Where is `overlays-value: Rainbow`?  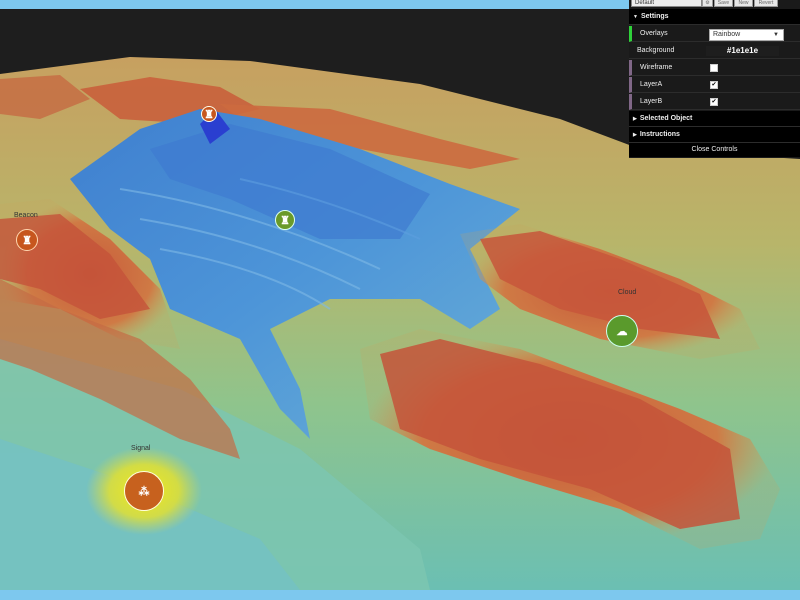
overlays-value: Rainbow is located at coordinates (727, 34).